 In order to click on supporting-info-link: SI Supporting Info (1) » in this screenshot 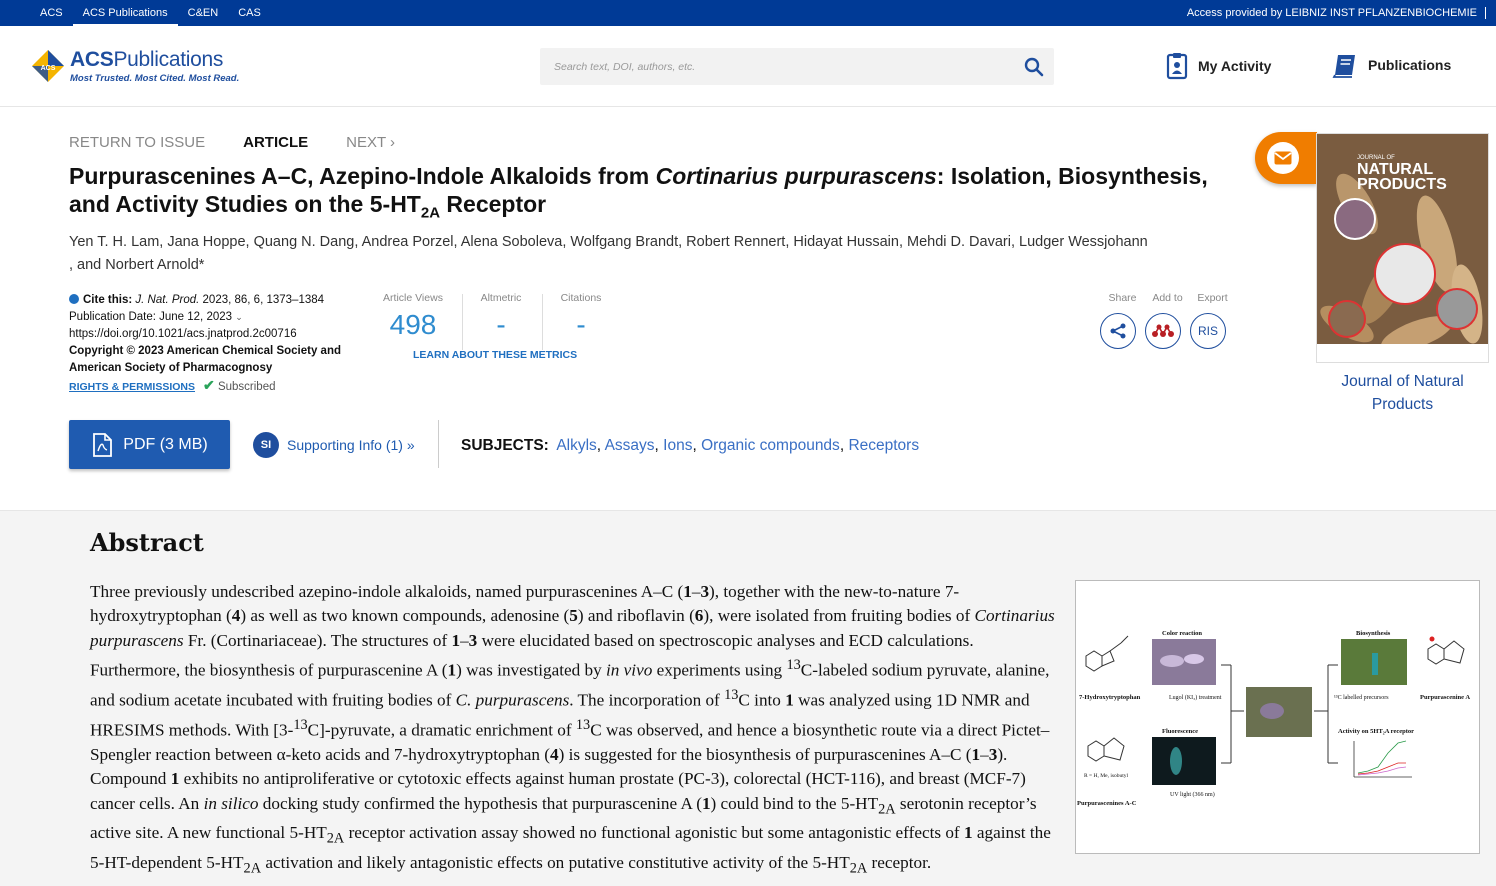, I will do `click(334, 445)`.